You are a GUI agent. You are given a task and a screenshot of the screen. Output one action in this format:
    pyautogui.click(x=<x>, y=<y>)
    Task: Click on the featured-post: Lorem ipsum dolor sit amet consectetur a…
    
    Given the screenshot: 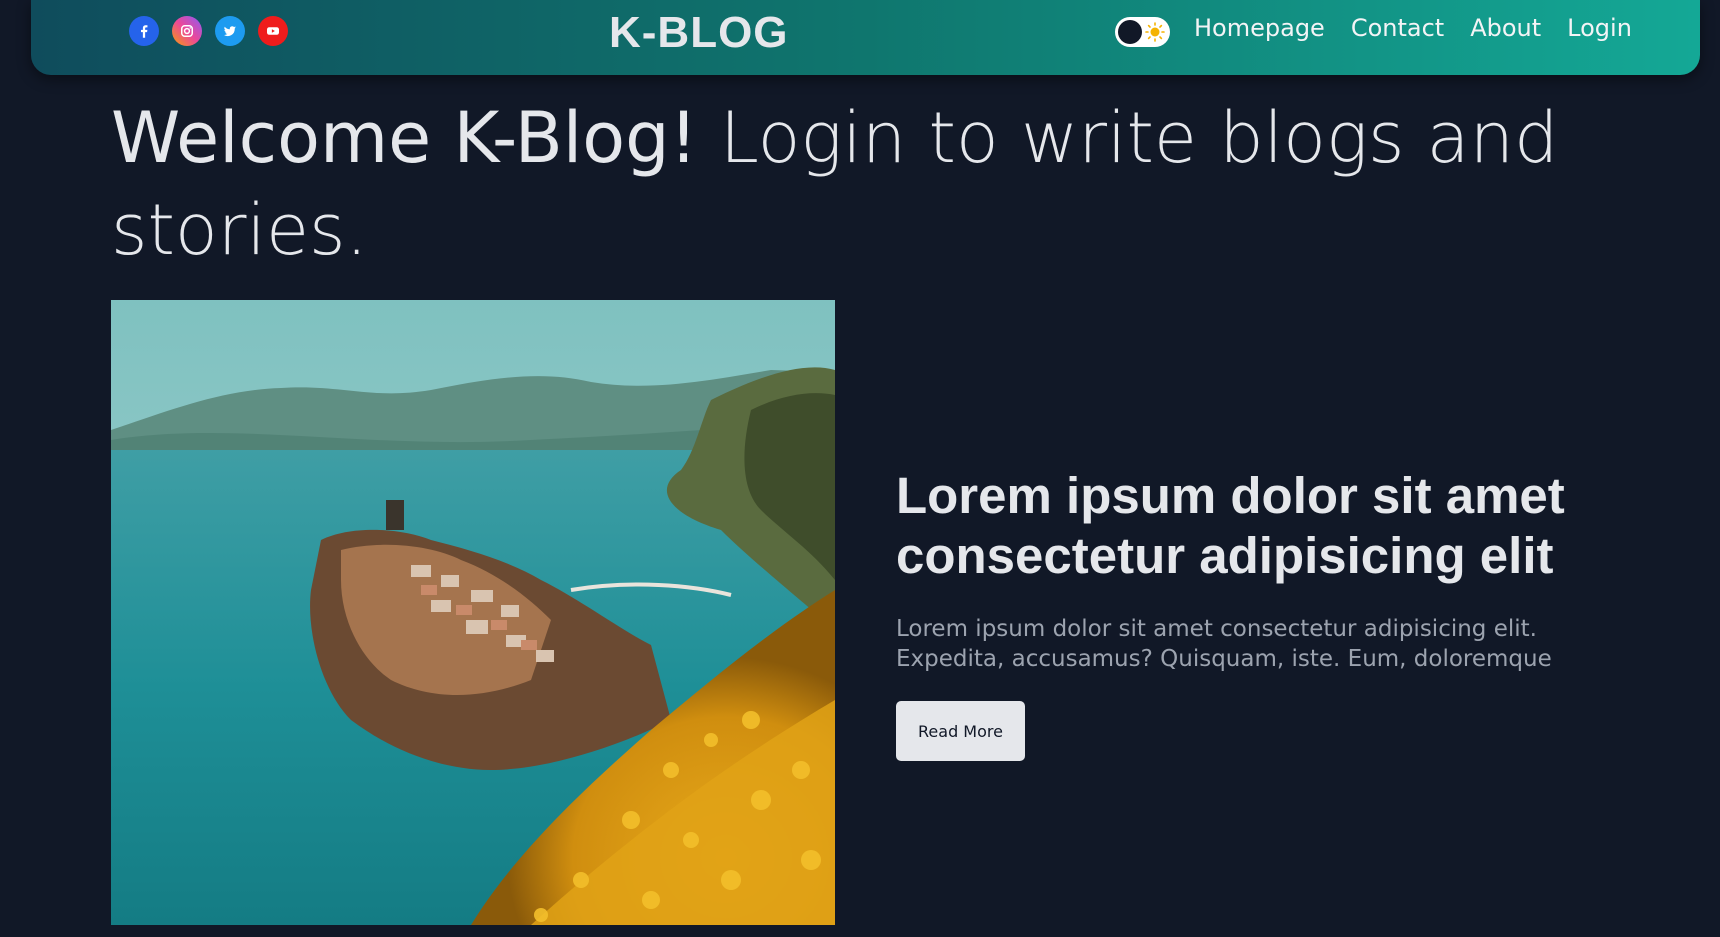 What is the action you would take?
    pyautogui.click(x=1256, y=613)
    